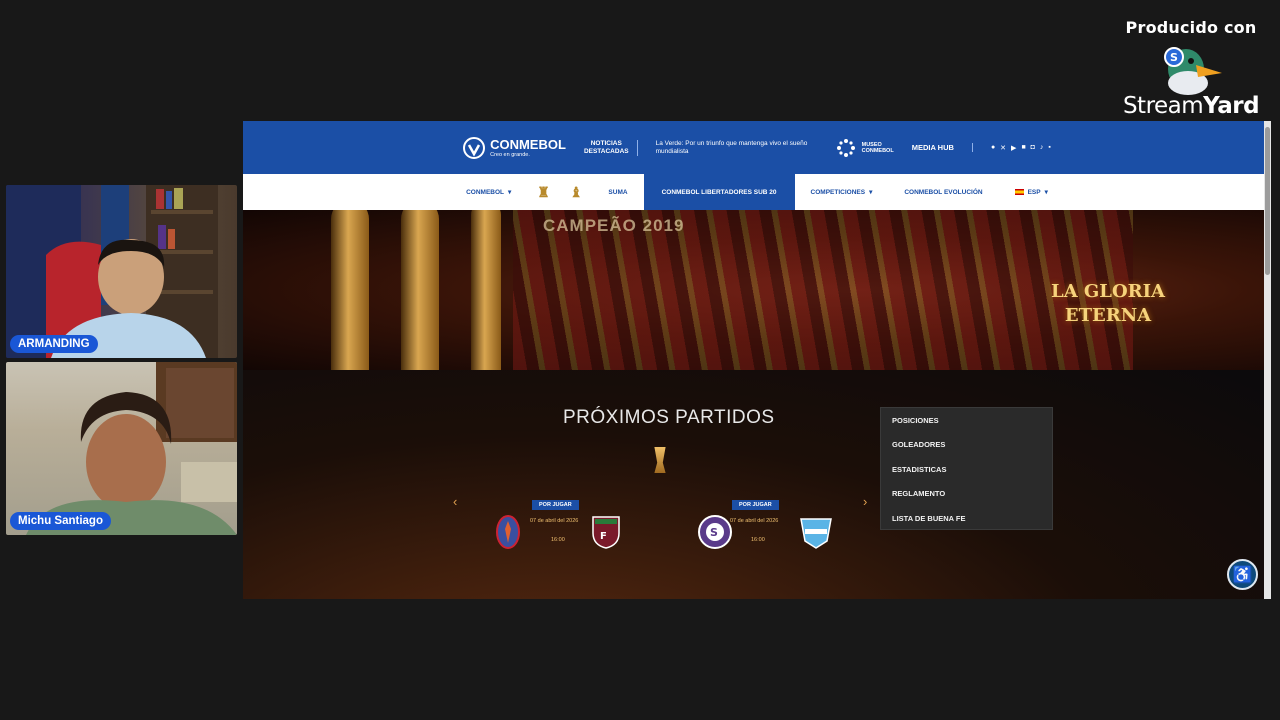  I want to click on hero-slogan: LA GLORIA ETERNA, so click(1108, 303).